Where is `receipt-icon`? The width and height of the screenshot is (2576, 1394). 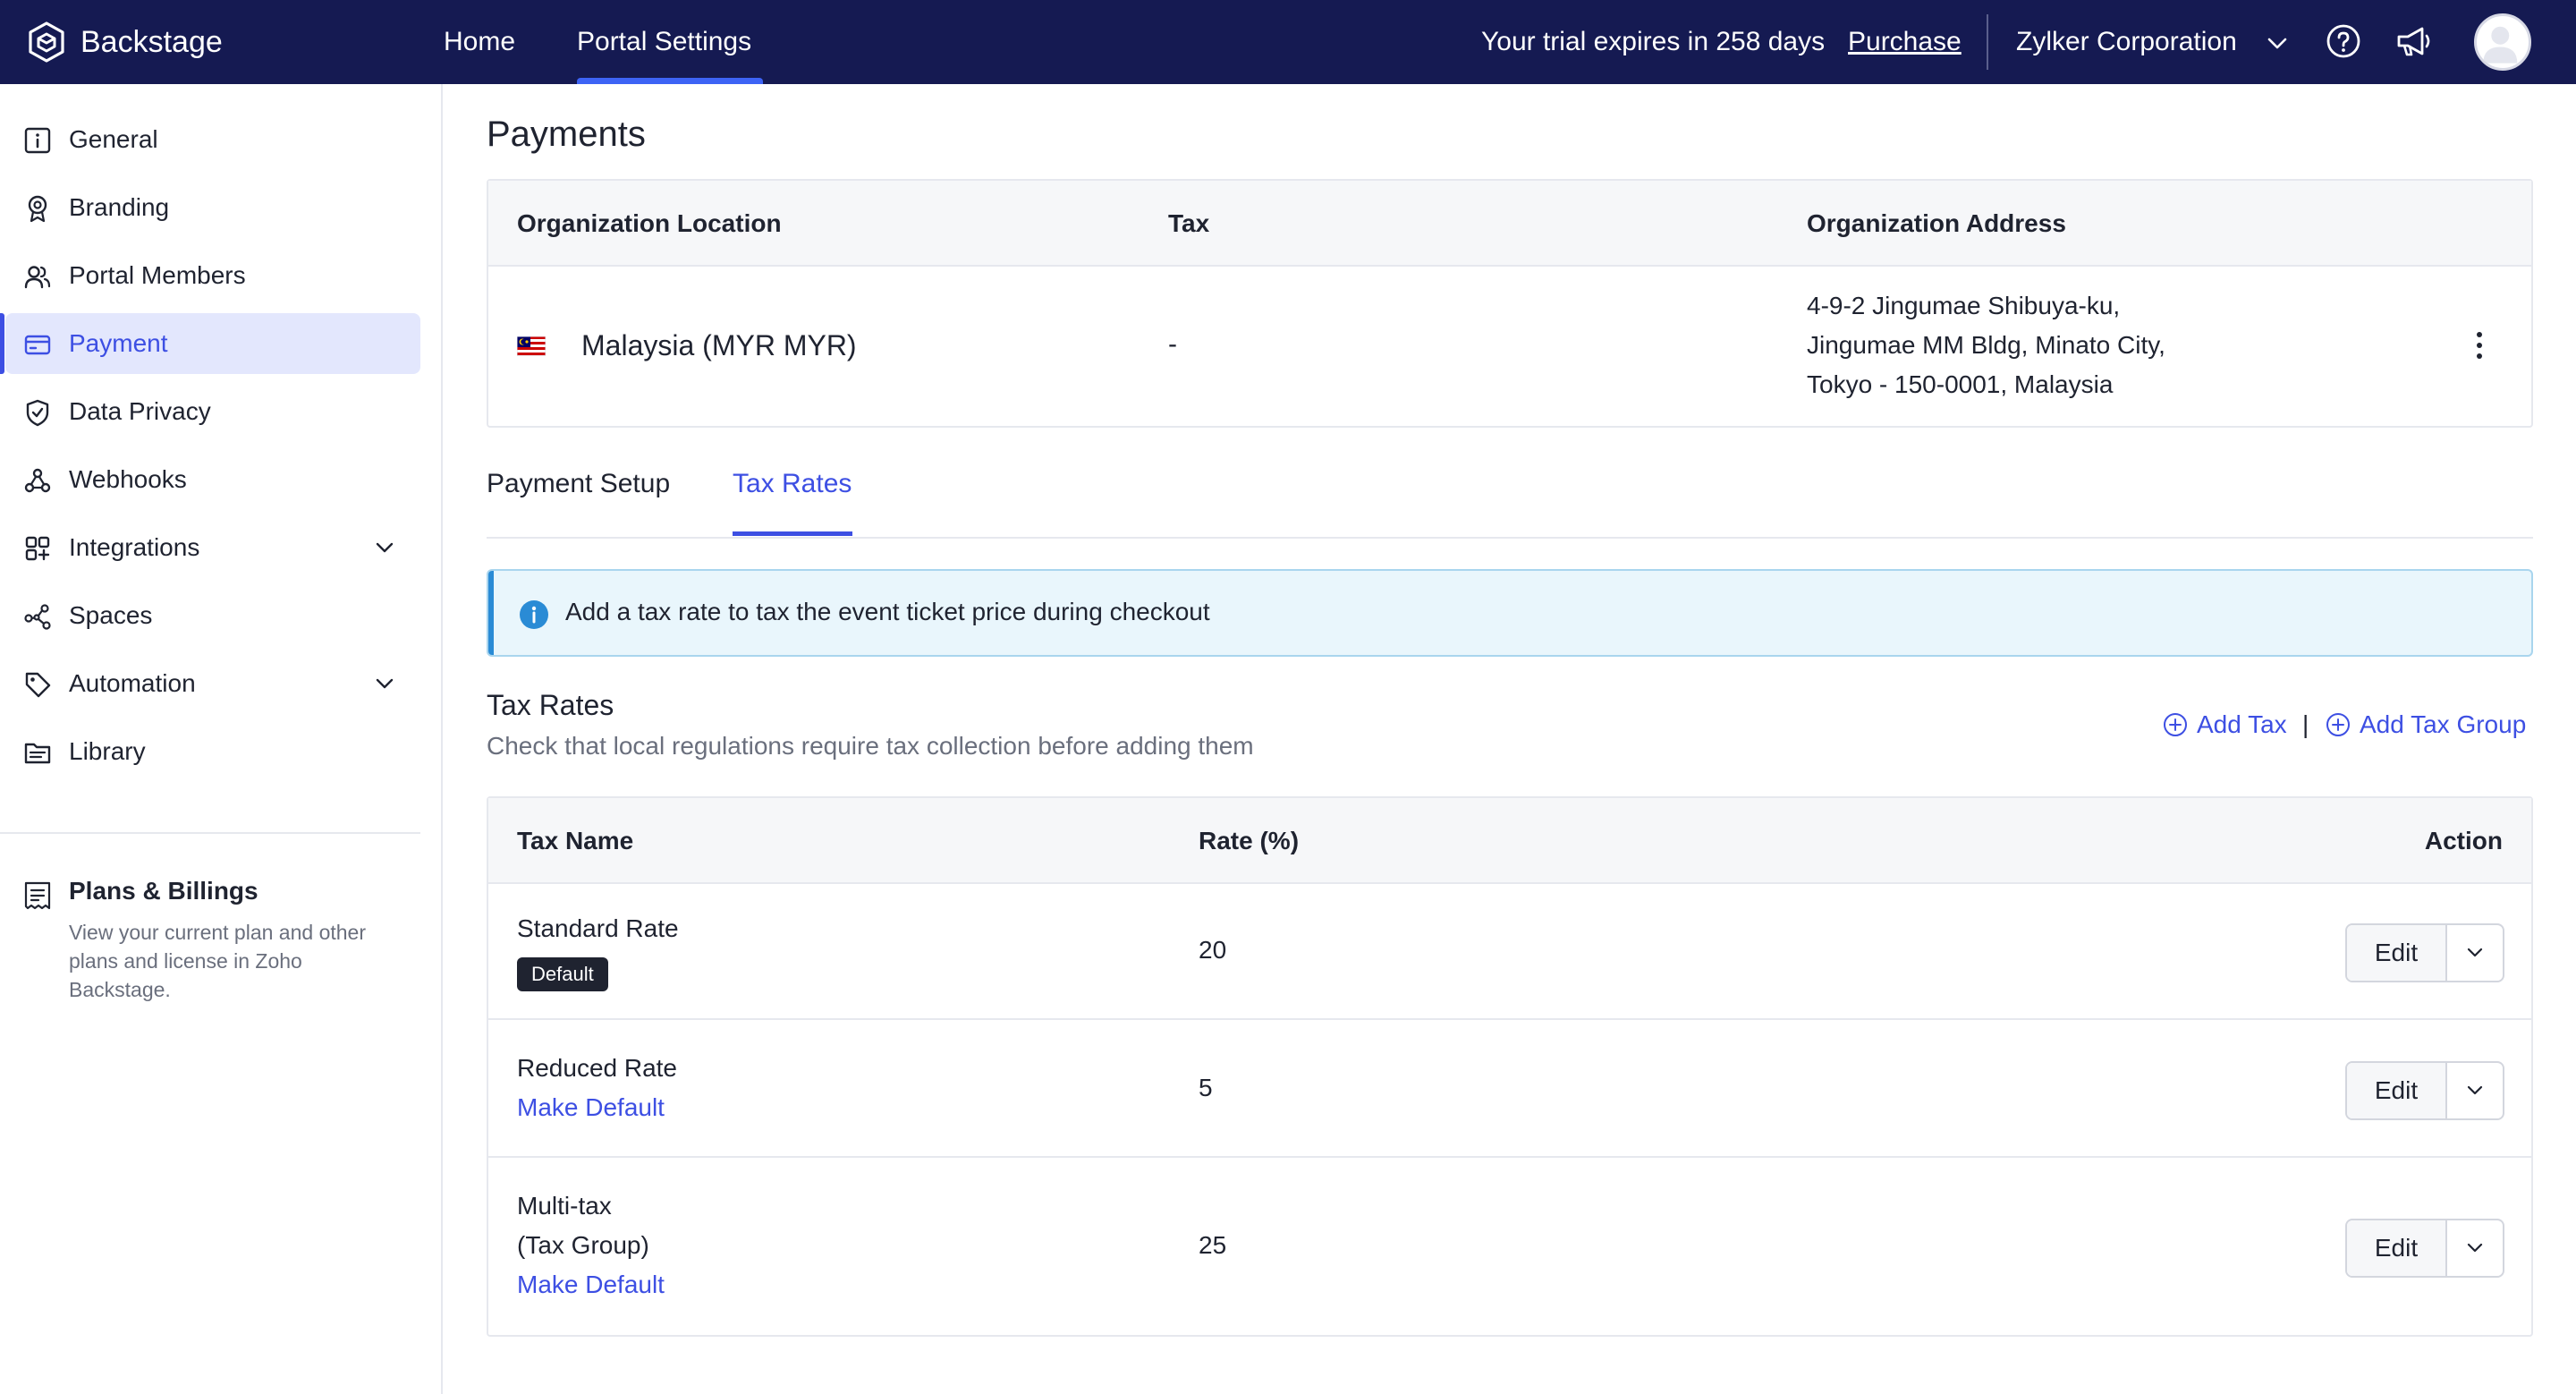
receipt-icon is located at coordinates (37, 895).